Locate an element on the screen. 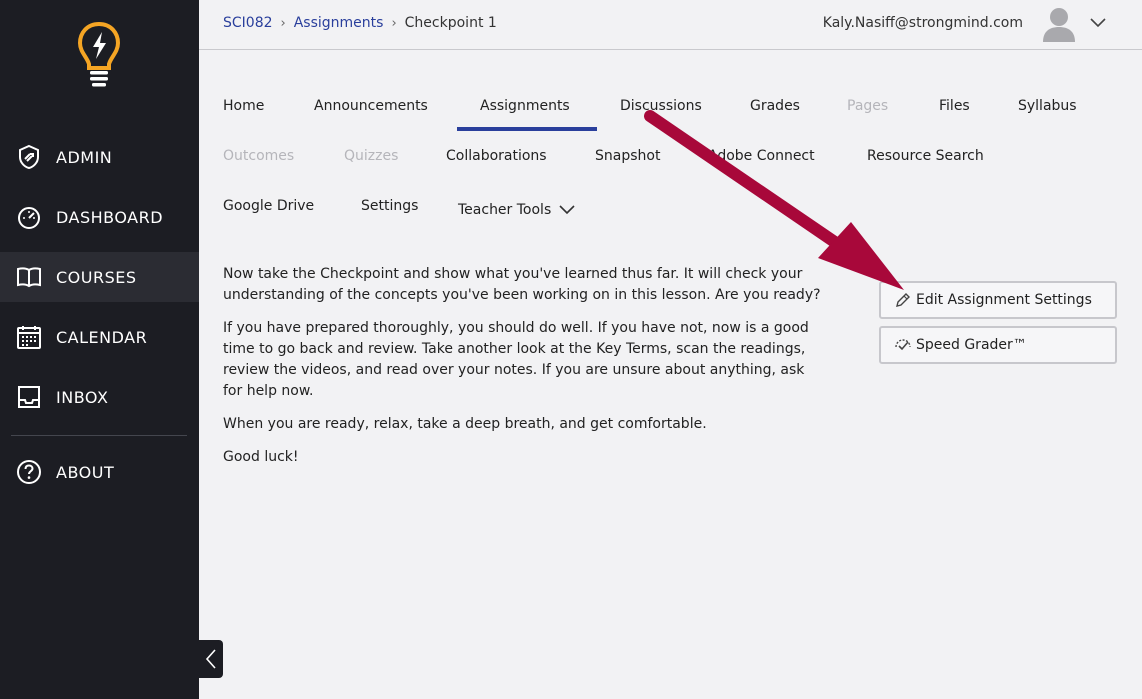 This screenshot has height=699, width=1142. tab-resource-search: Resource Search is located at coordinates (925, 156).